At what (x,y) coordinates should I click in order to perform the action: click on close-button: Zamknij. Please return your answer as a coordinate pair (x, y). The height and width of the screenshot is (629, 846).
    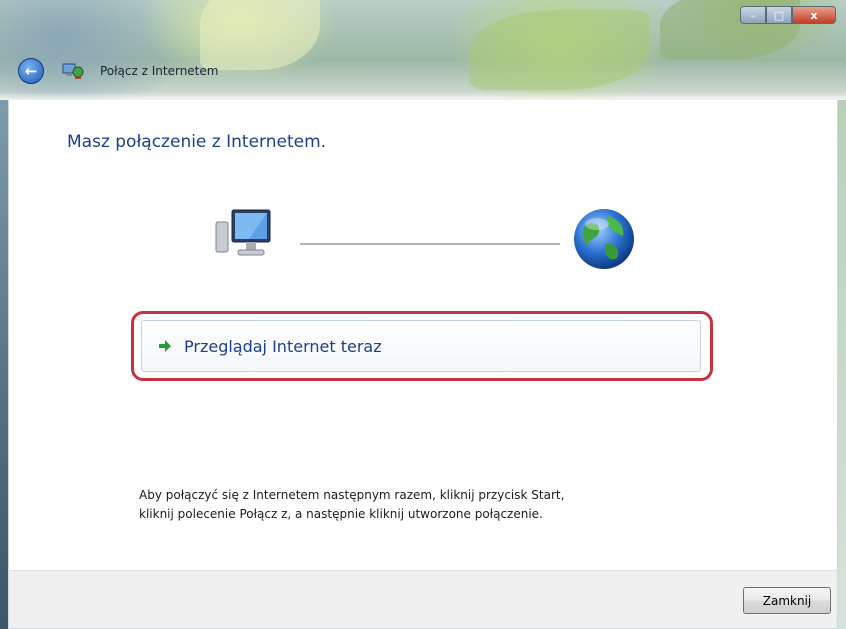
    Looking at the image, I should click on (787, 600).